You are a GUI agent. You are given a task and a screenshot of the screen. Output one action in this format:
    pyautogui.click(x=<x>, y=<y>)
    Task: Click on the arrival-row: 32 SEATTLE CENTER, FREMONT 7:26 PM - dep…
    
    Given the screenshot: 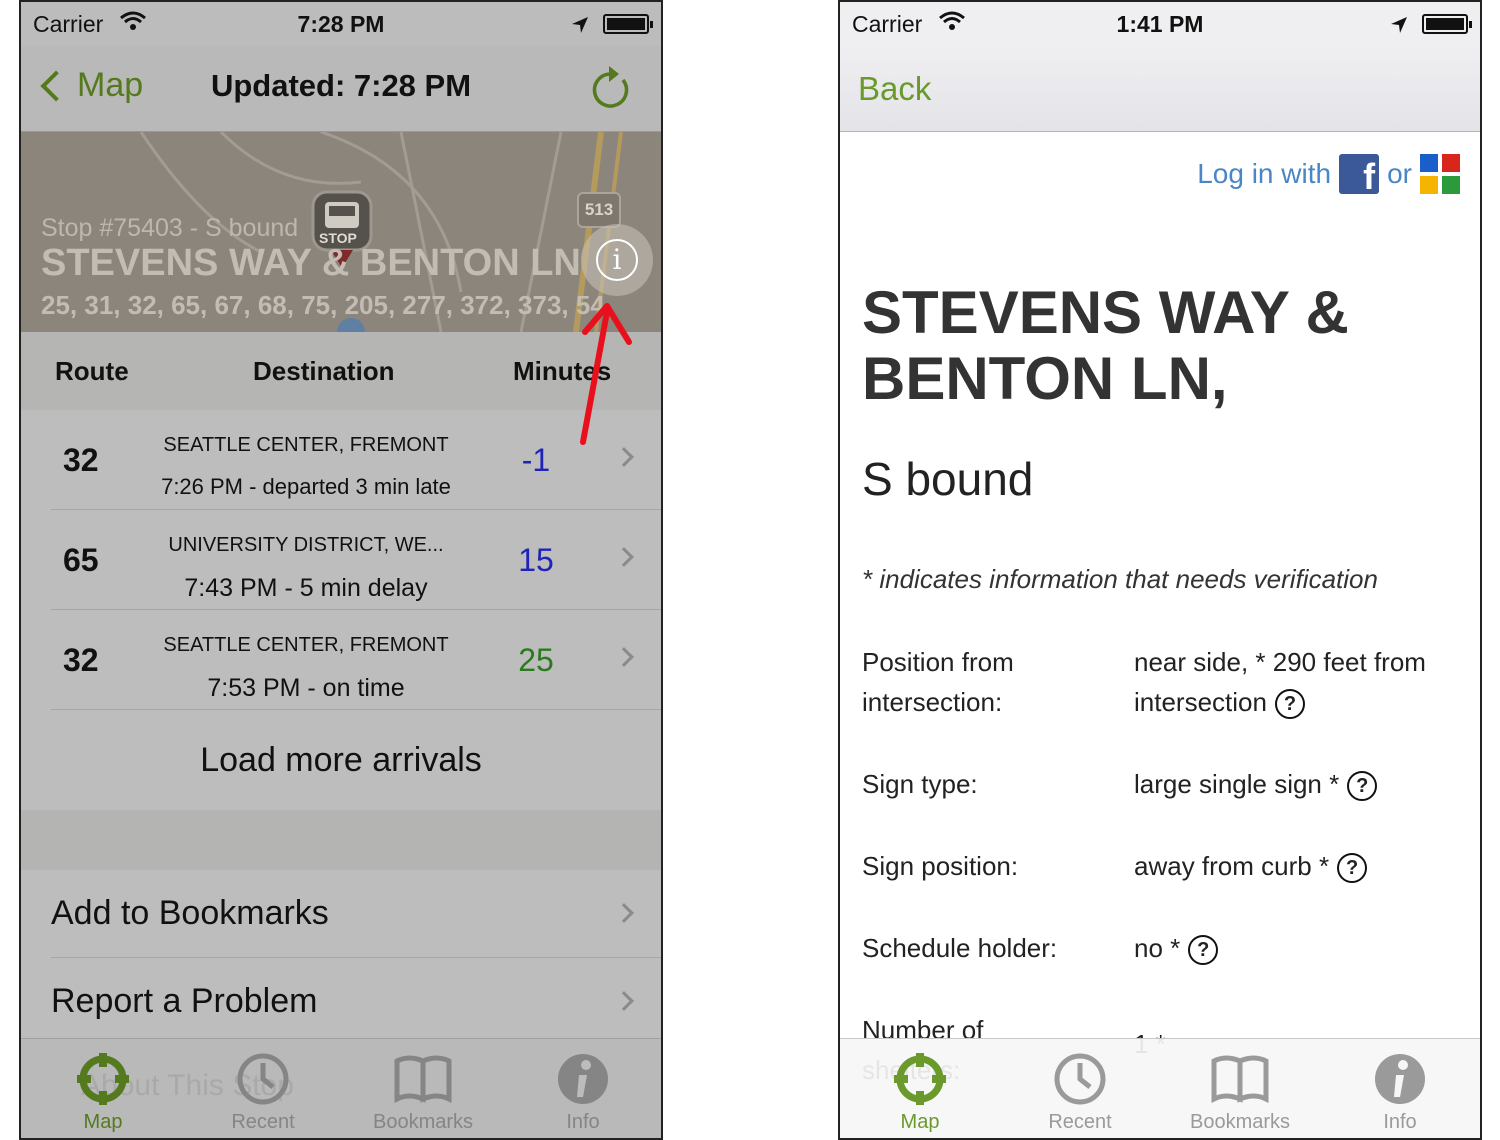 What is the action you would take?
    pyautogui.click(x=356, y=460)
    